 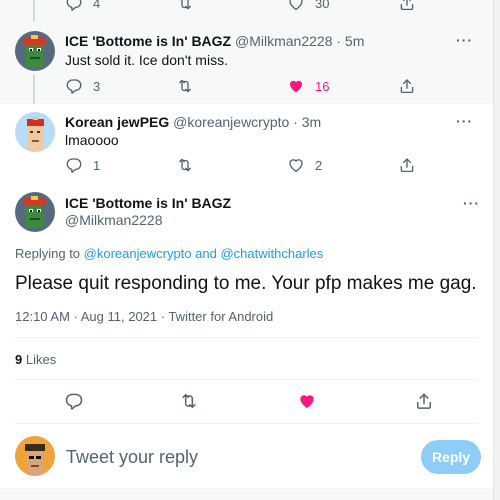 I want to click on replying-user-link: @chatwithcharles, so click(x=271, y=253).